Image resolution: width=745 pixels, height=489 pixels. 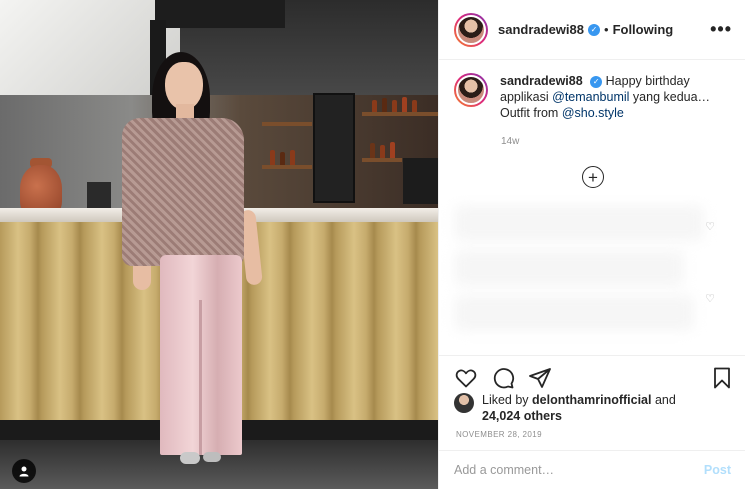 I want to click on comment-icon, so click(x=503, y=378).